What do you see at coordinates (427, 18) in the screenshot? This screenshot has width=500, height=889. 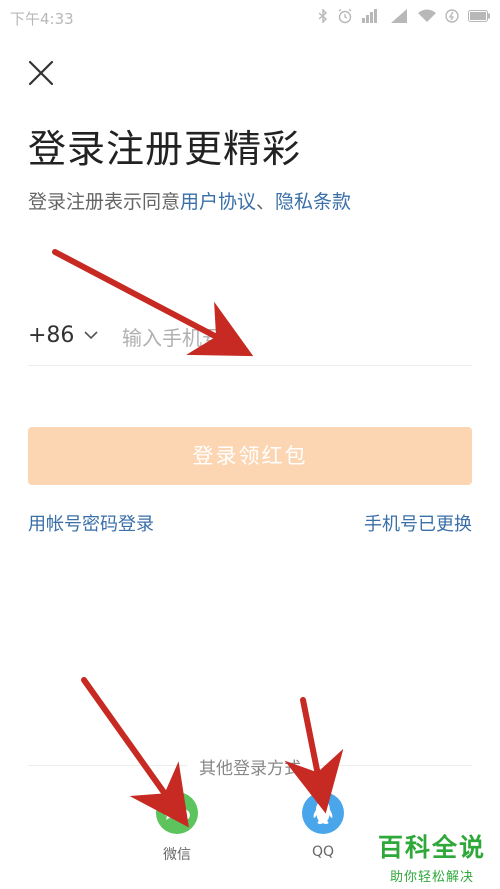 I see `wifi-icon` at bounding box center [427, 18].